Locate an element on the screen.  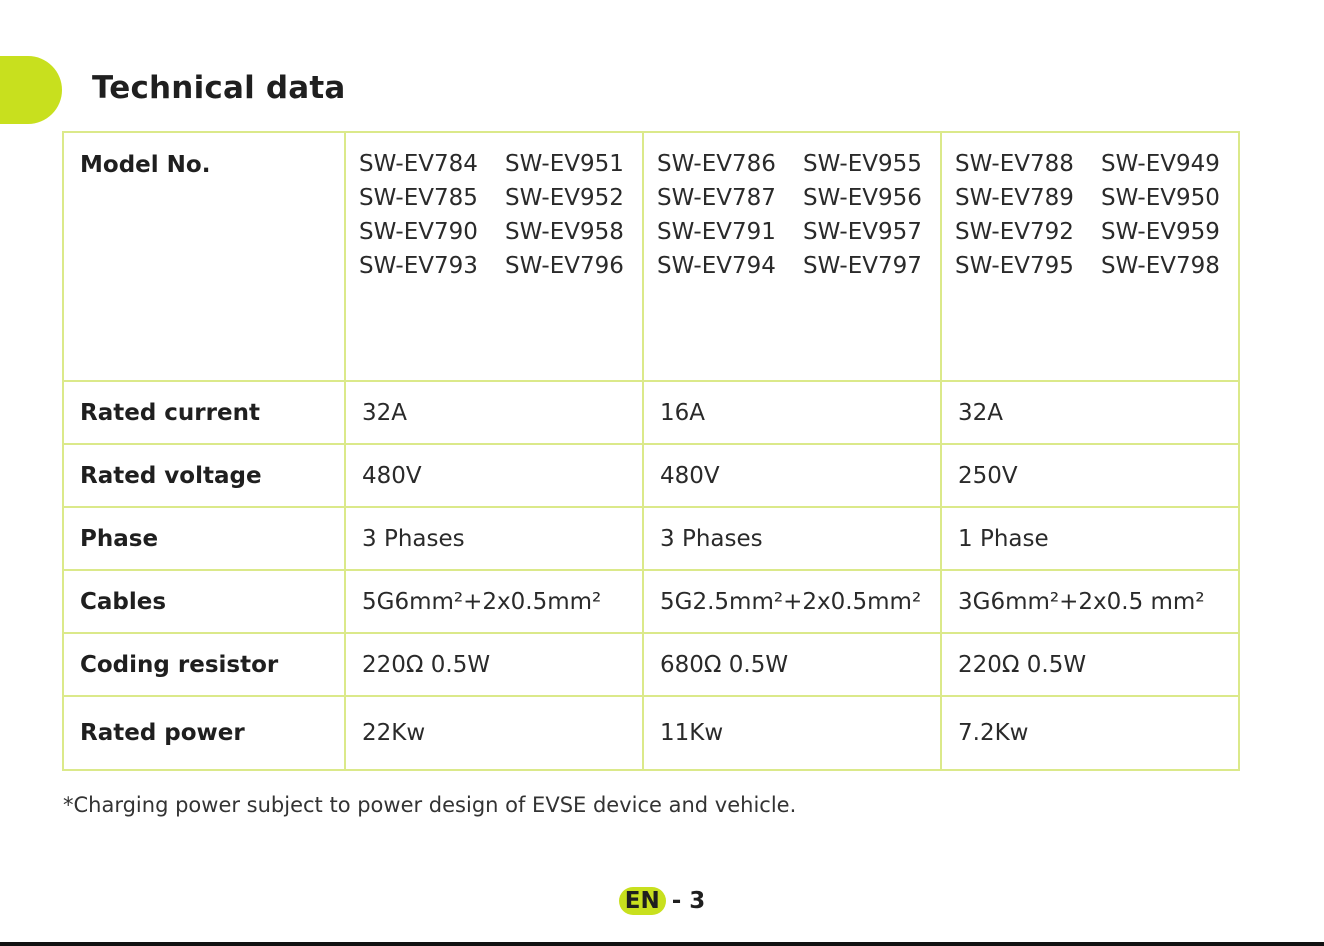
table-row-rated-power: Rated power 22Kw 11Kw 7.2Kw is located at coordinates (651, 733).